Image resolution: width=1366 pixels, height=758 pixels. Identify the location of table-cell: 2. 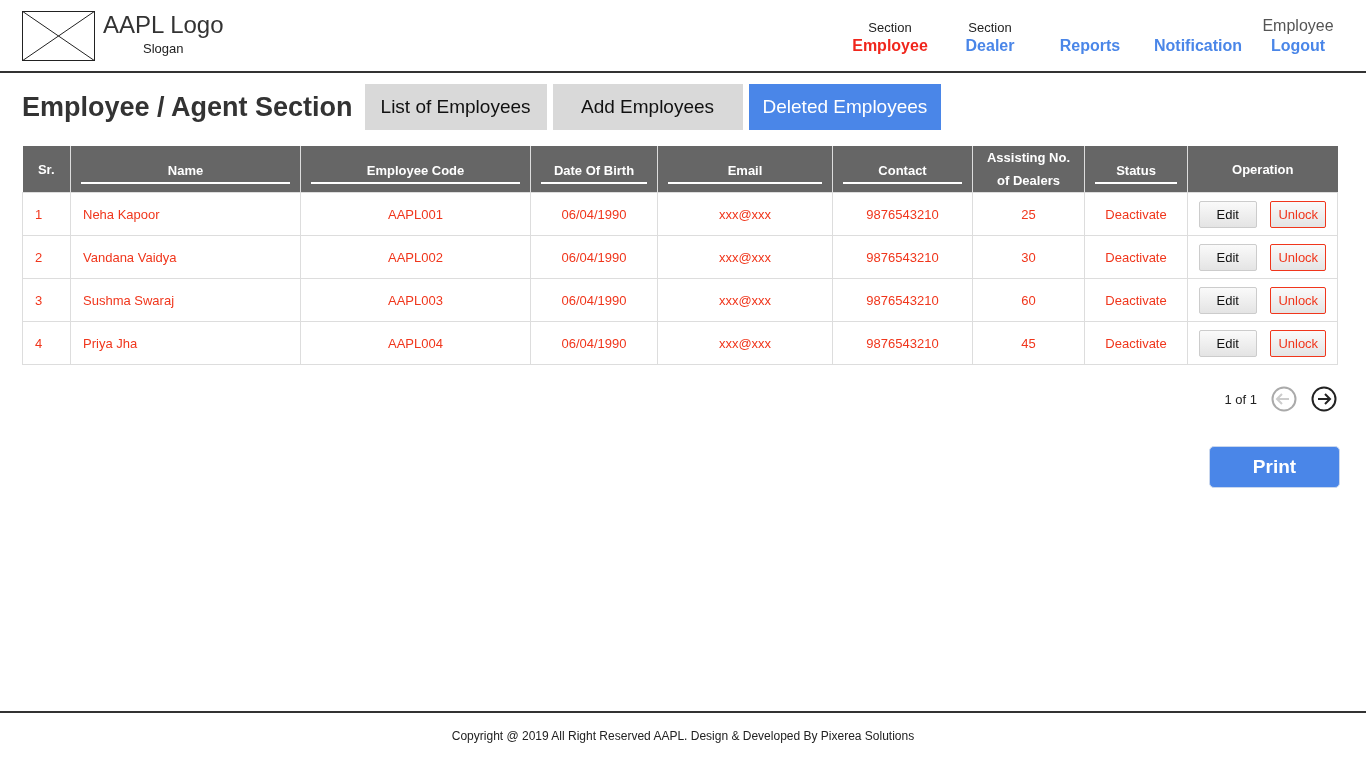
(46, 257).